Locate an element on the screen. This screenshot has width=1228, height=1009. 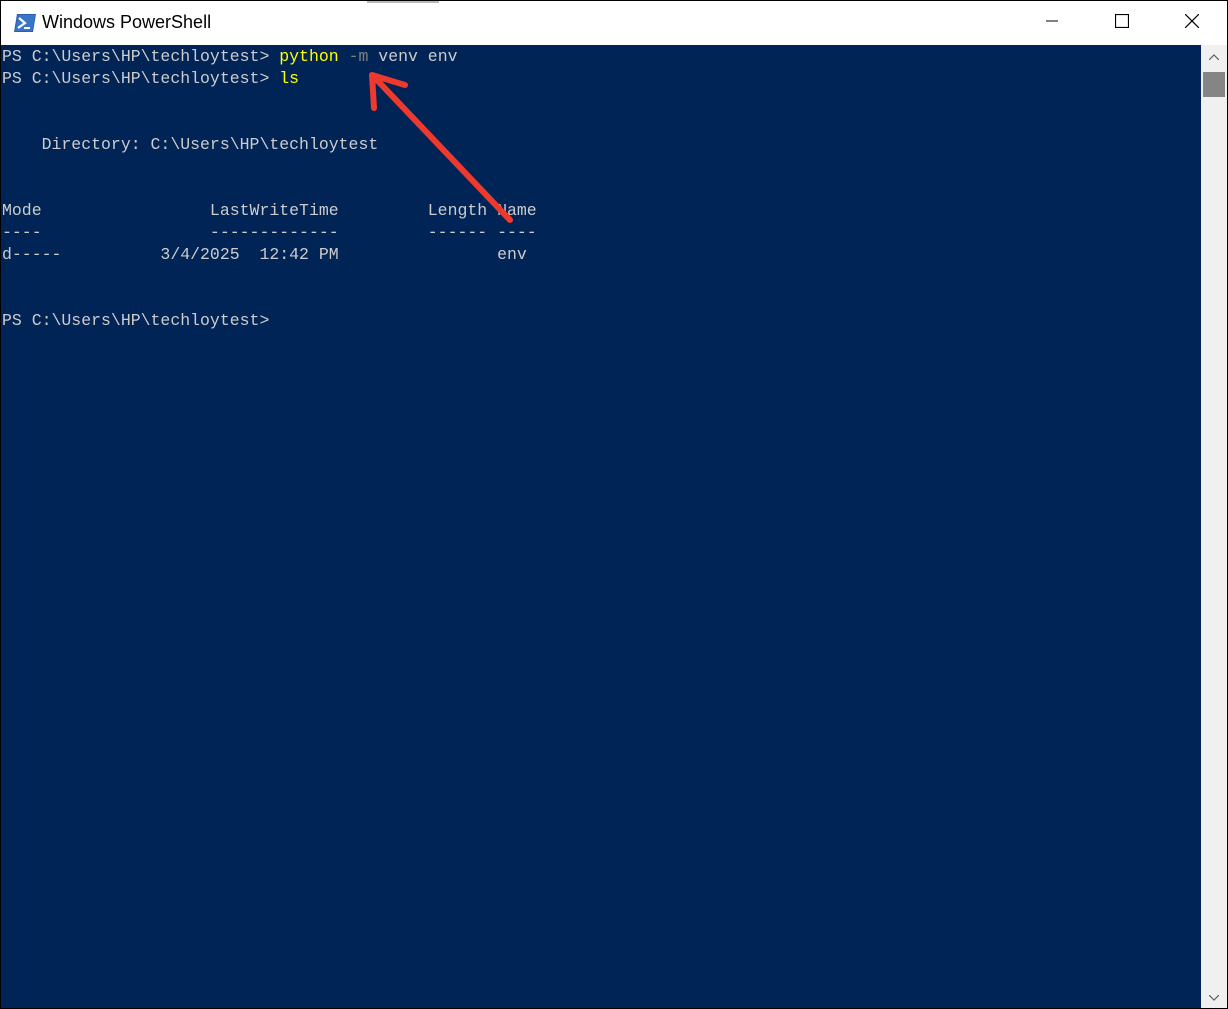
command-python: python is located at coordinates (309, 56).